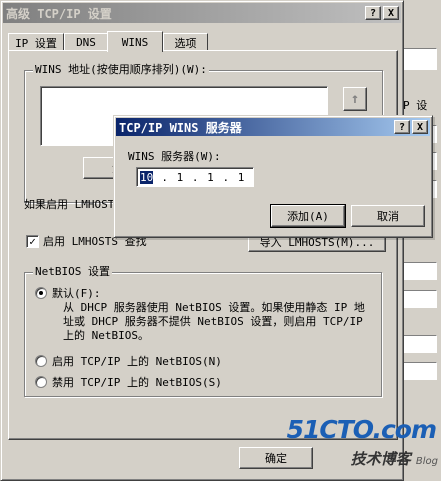  Describe the element at coordinates (273, 127) in the screenshot. I see `sub-titlebar: TCP/IP WINS 服务器 ? X` at that location.